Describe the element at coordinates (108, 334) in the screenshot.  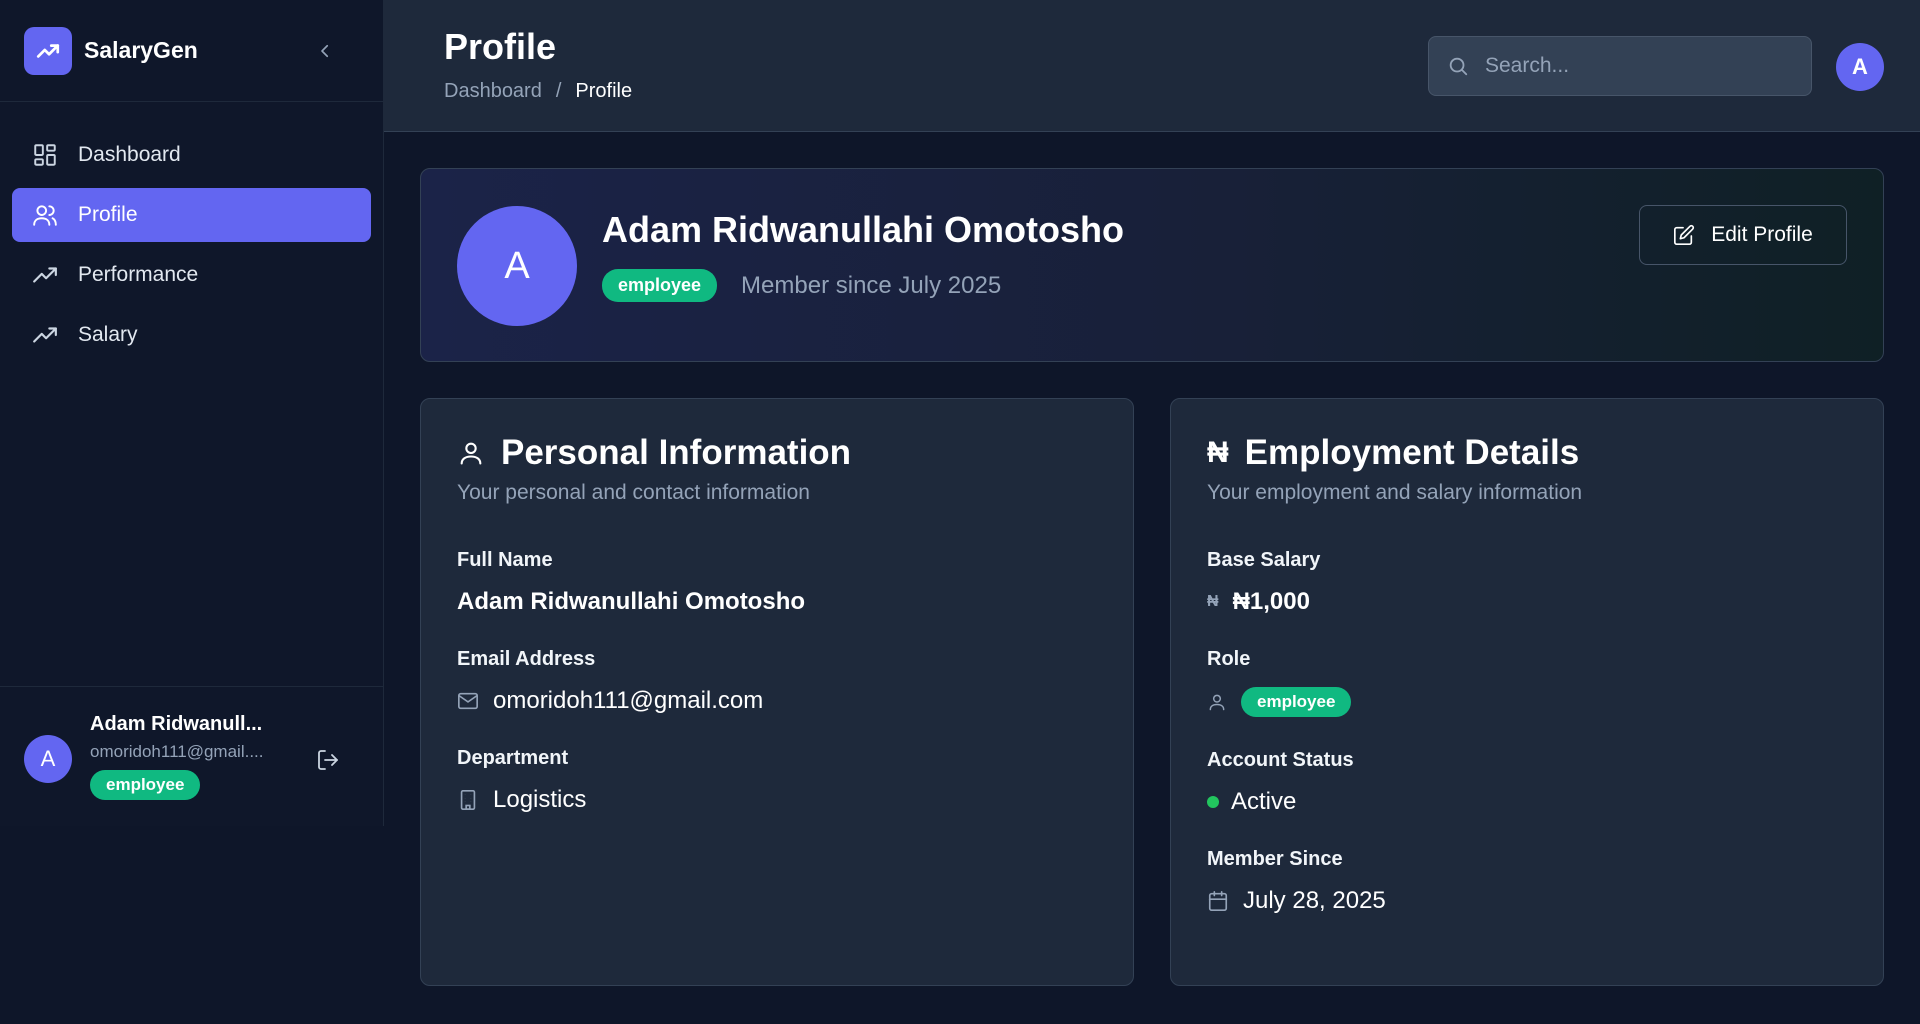
I see `sidebar-item-label: Salary` at that location.